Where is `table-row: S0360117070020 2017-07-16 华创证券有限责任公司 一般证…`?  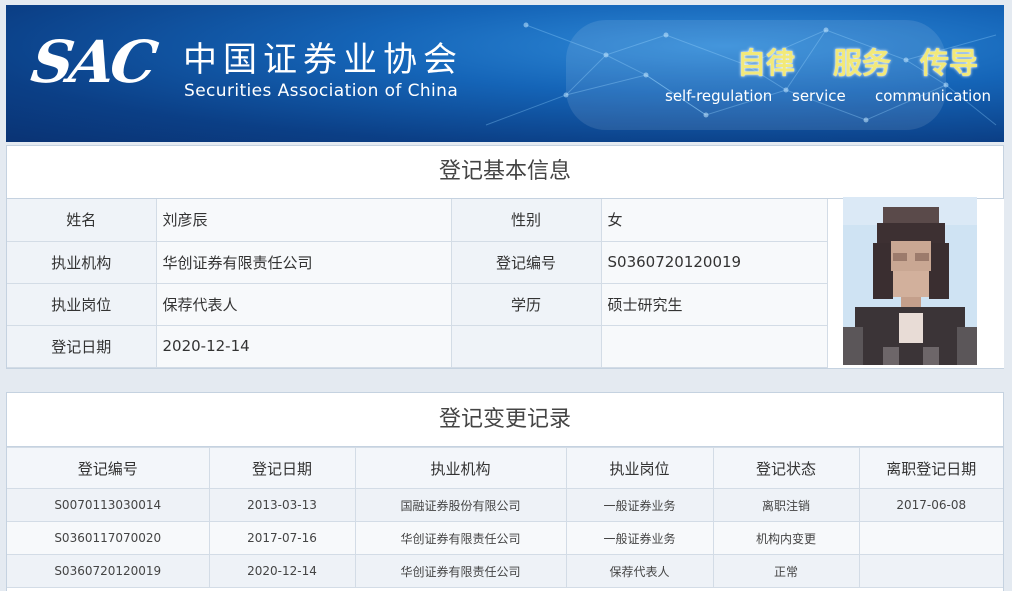
table-row: S0360117070020 2017-07-16 华创证券有限责任公司 一般证… is located at coordinates (505, 538).